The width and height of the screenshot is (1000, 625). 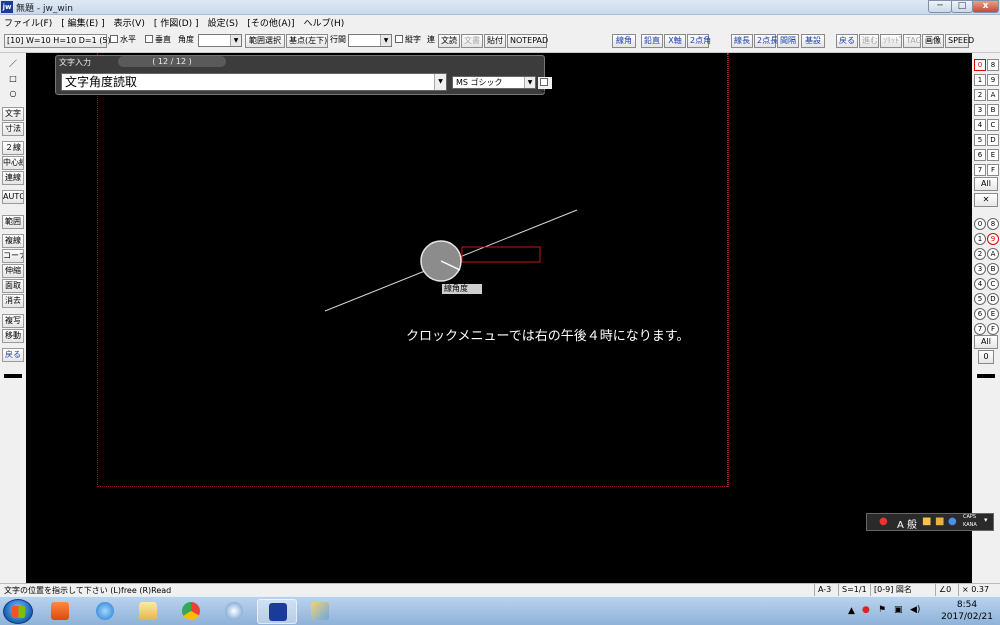 What do you see at coordinates (952, 521) in the screenshot?
I see `ime-help-icon: ●` at bounding box center [952, 521].